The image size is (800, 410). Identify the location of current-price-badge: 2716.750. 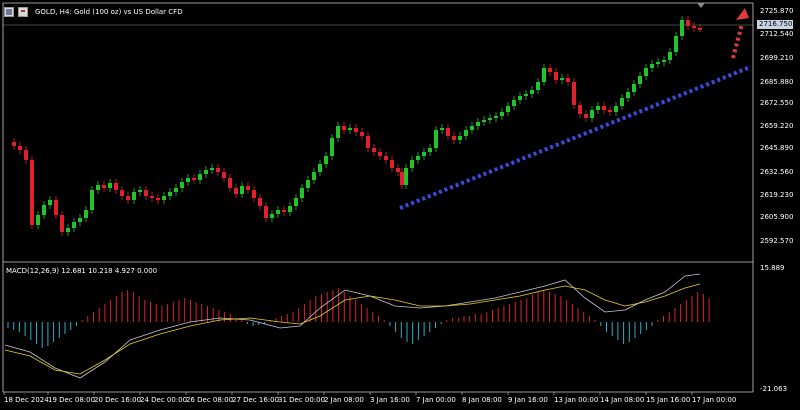
(775, 24).